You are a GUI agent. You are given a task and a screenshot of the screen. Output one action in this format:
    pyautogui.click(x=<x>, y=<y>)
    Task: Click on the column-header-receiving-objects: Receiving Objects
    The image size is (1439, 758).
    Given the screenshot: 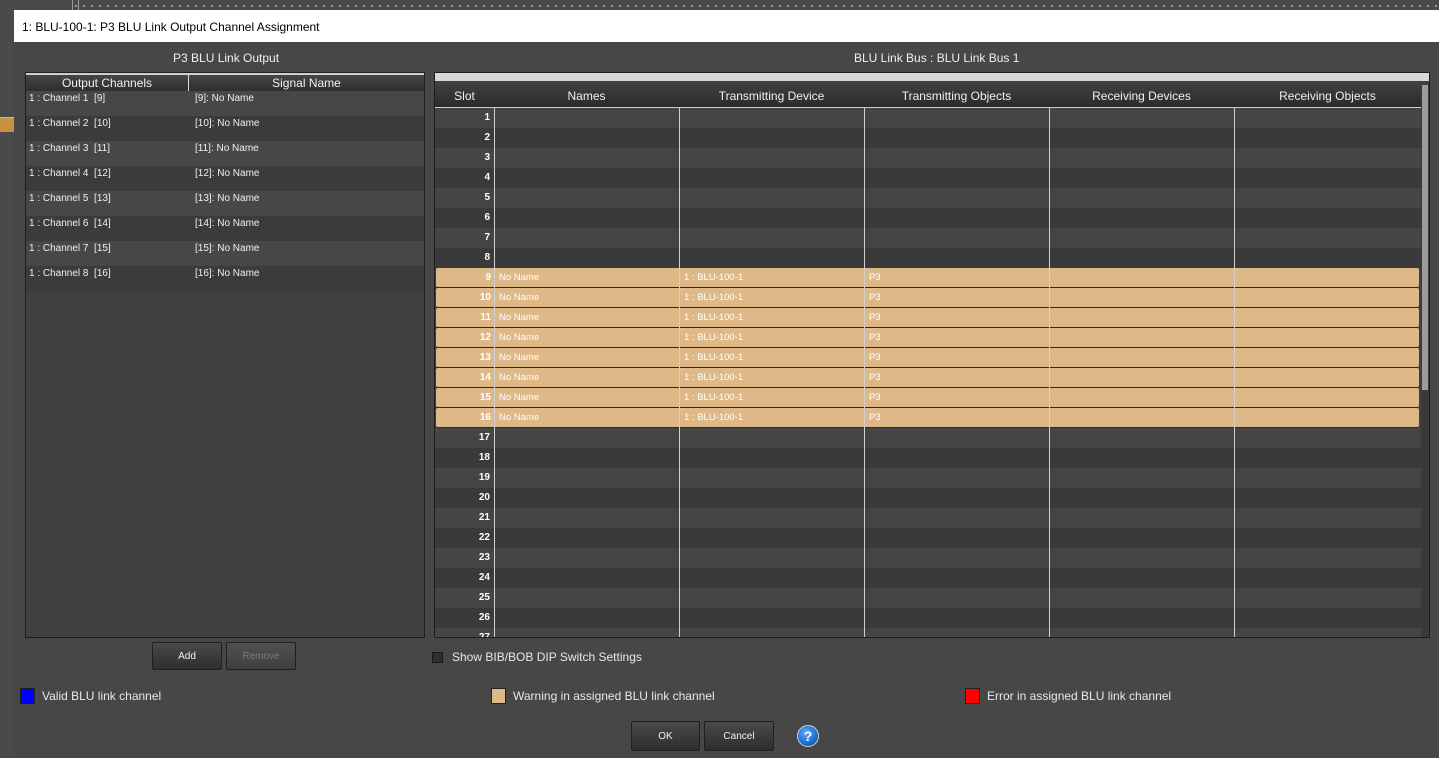 What is the action you would take?
    pyautogui.click(x=1327, y=96)
    